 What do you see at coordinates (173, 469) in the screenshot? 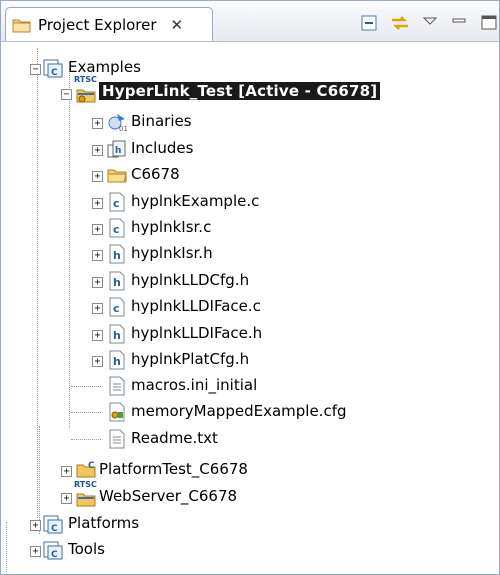
I see `tree-label: PlatformTest_C6678` at bounding box center [173, 469].